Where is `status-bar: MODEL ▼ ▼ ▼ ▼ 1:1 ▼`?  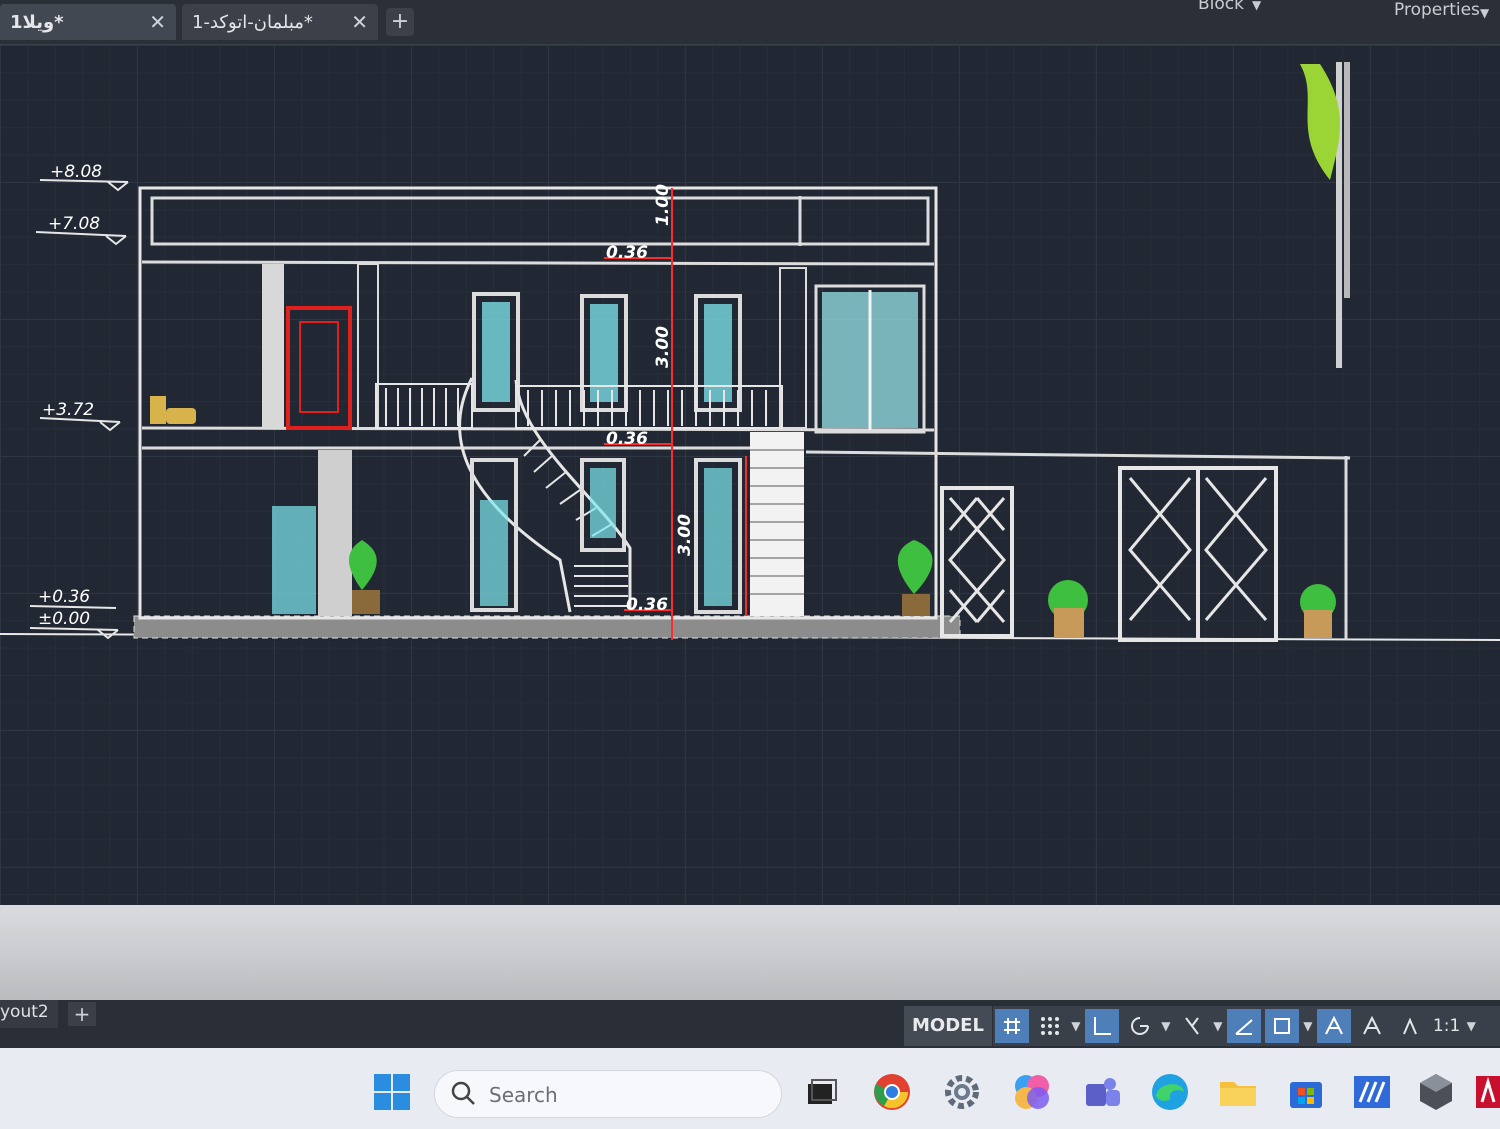 status-bar: MODEL ▼ ▼ ▼ ▼ 1:1 ▼ is located at coordinates (1202, 1026).